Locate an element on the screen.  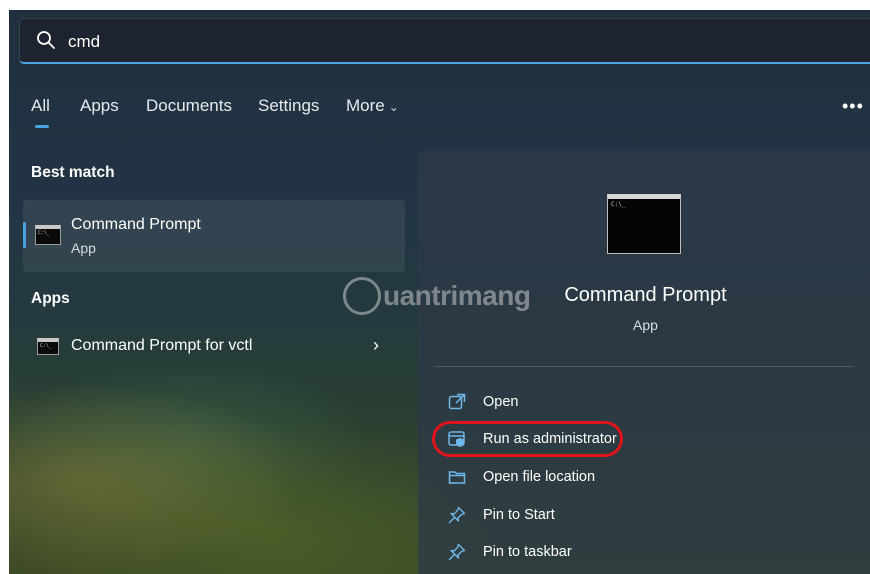
search-icon is located at coordinates (46, 40).